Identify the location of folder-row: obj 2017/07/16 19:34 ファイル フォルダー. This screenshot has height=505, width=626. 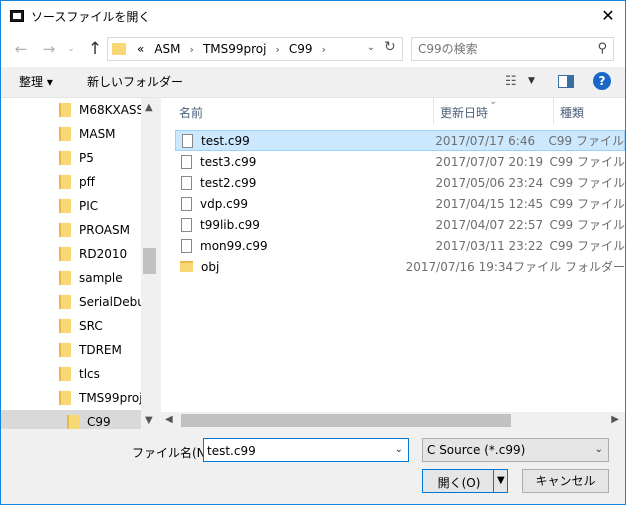
(400, 266).